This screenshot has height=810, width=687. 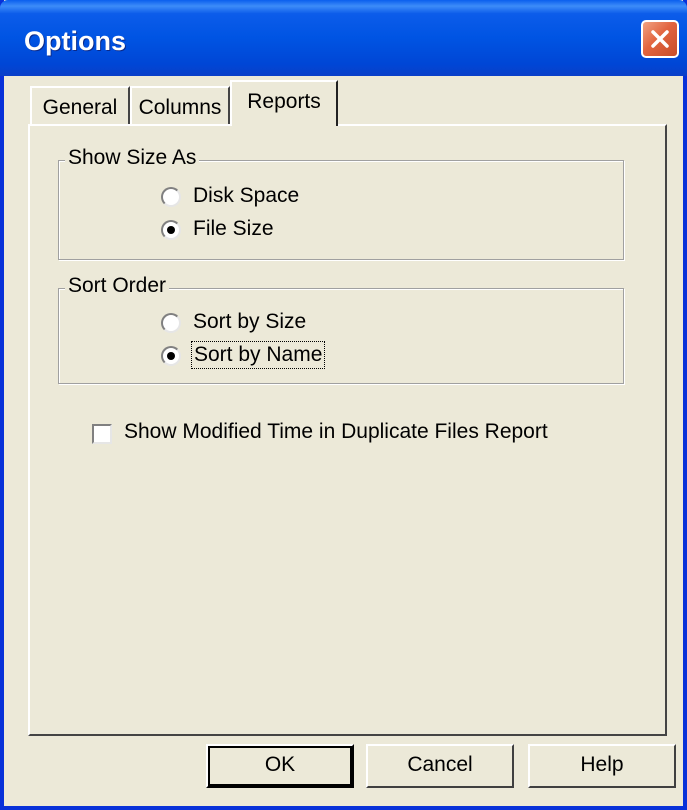 I want to click on tab-columns: Columns, so click(x=180, y=106).